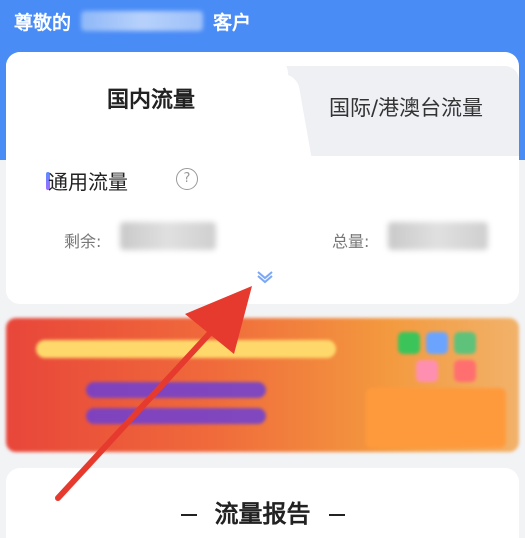  What do you see at coordinates (436, 418) in the screenshot?
I see `banner-gift-box` at bounding box center [436, 418].